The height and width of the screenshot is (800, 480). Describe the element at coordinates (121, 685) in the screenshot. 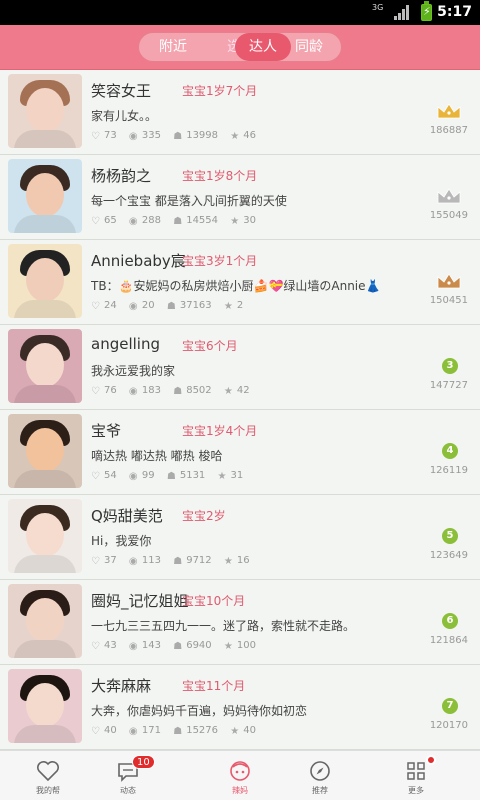

I see `user-name: 大奔麻麻` at that location.